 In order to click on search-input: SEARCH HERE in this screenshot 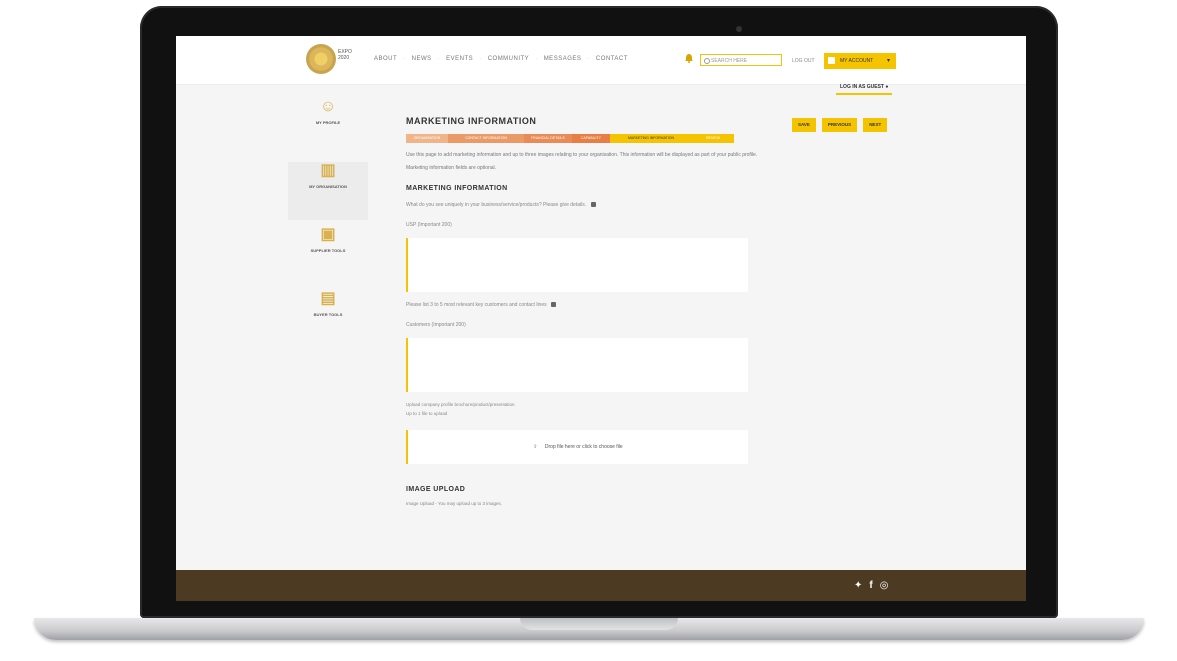, I will do `click(741, 60)`.